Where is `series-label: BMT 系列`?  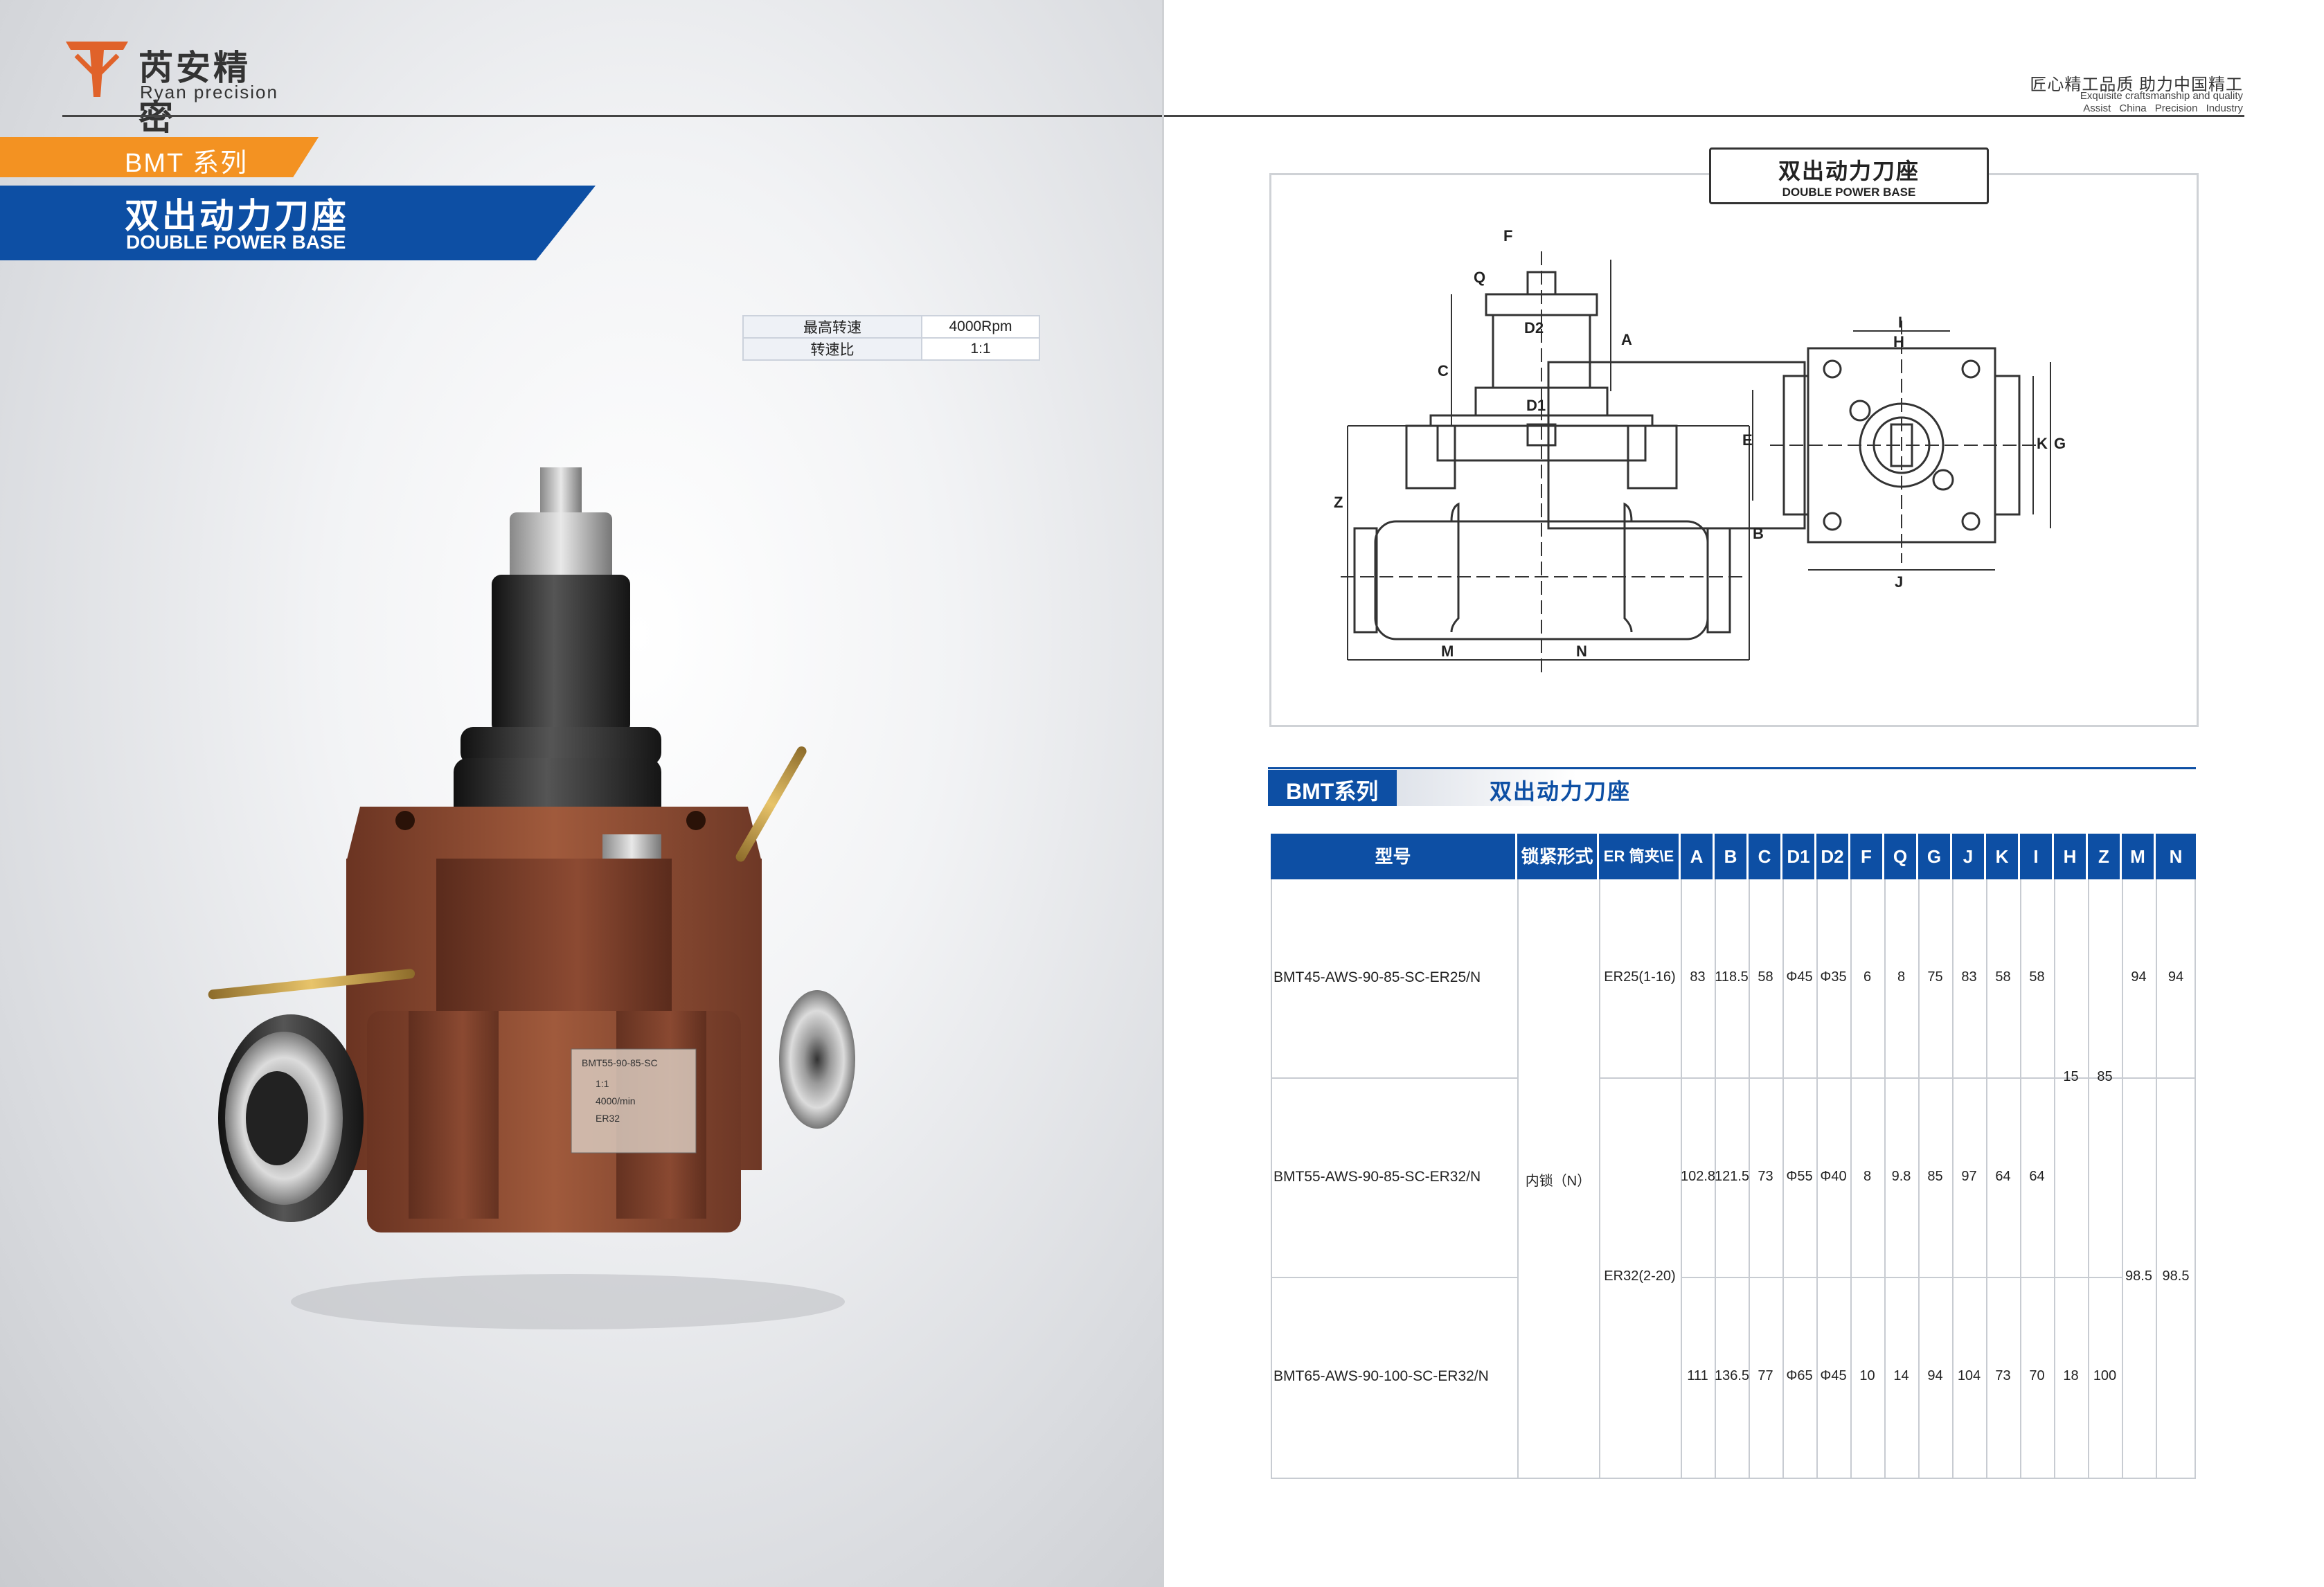 series-label: BMT 系列 is located at coordinates (187, 163).